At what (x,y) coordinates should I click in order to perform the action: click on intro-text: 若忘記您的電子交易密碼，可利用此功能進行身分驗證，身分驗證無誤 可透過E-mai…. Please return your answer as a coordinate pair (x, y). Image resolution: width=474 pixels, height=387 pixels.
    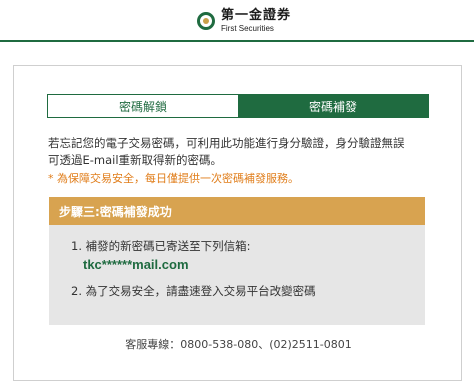
    Looking at the image, I should click on (243, 152).